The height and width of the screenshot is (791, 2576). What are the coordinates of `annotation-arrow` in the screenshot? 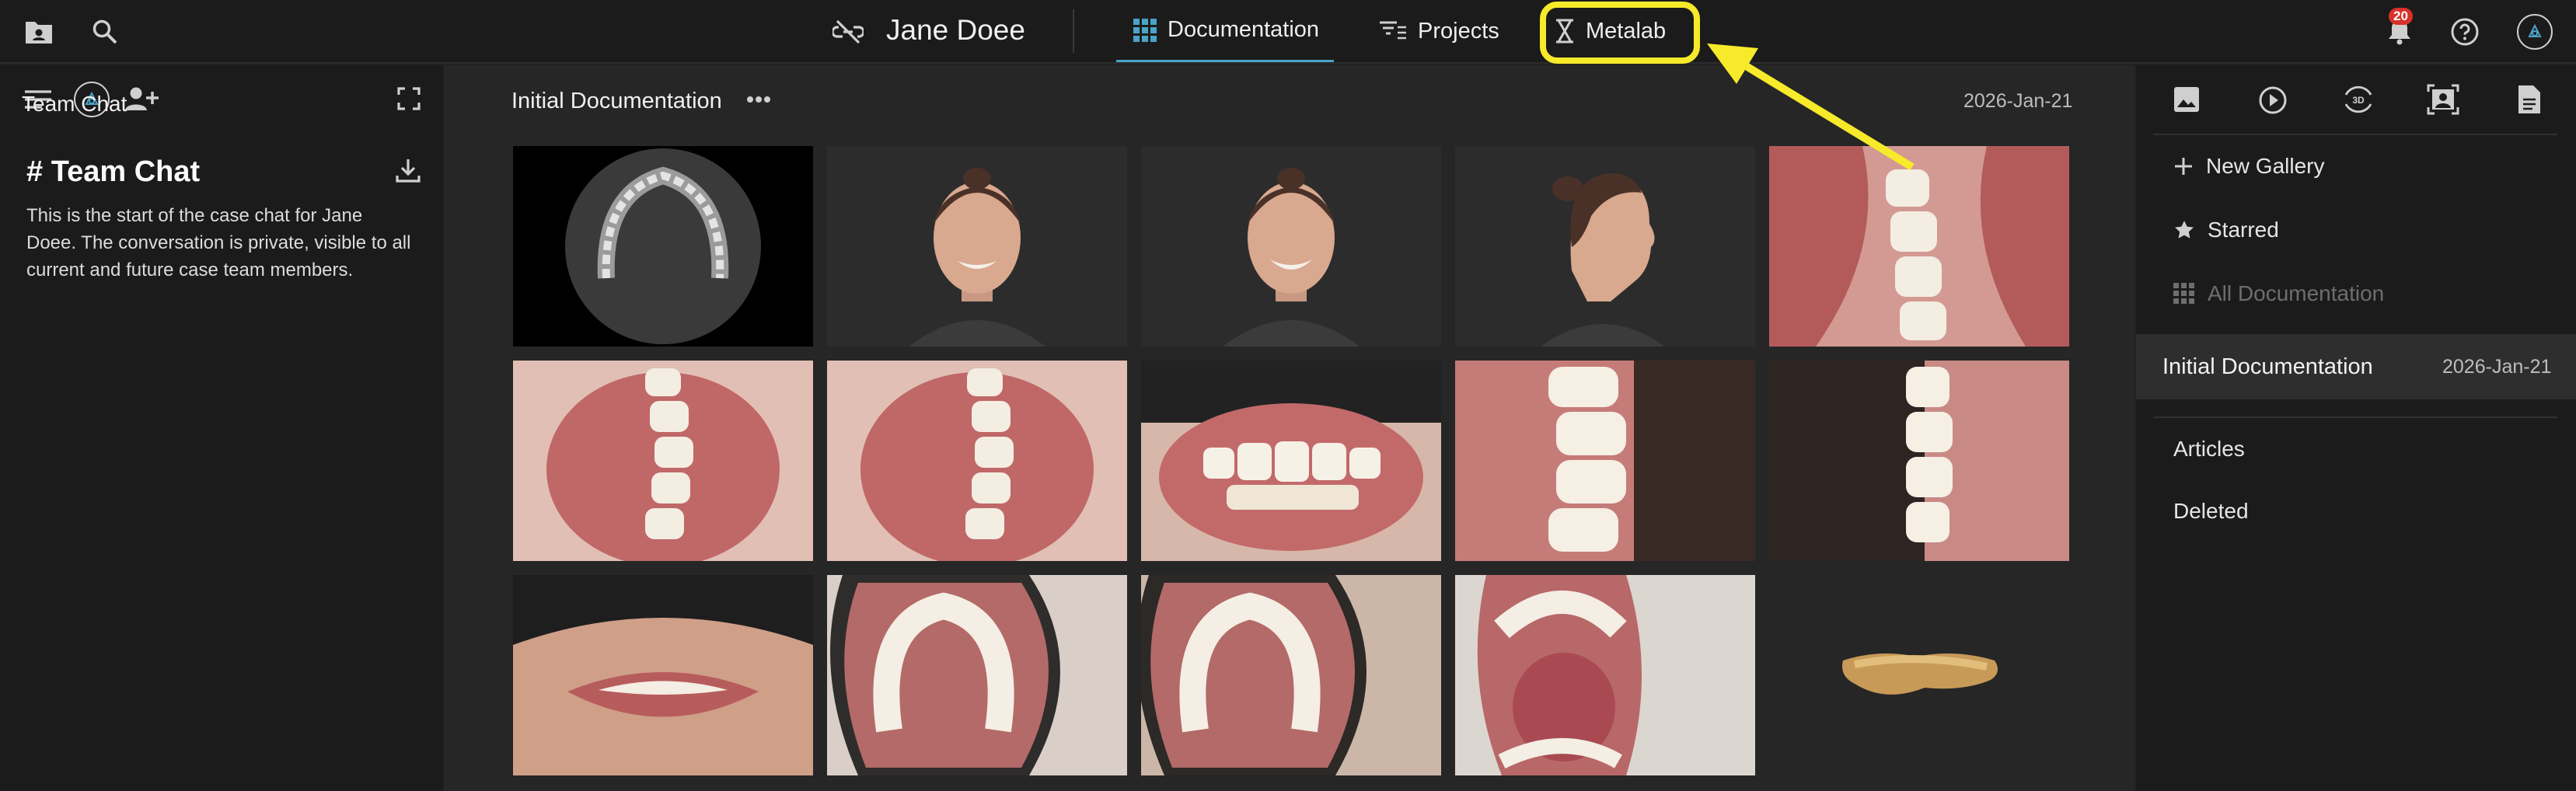 It's located at (1811, 107).